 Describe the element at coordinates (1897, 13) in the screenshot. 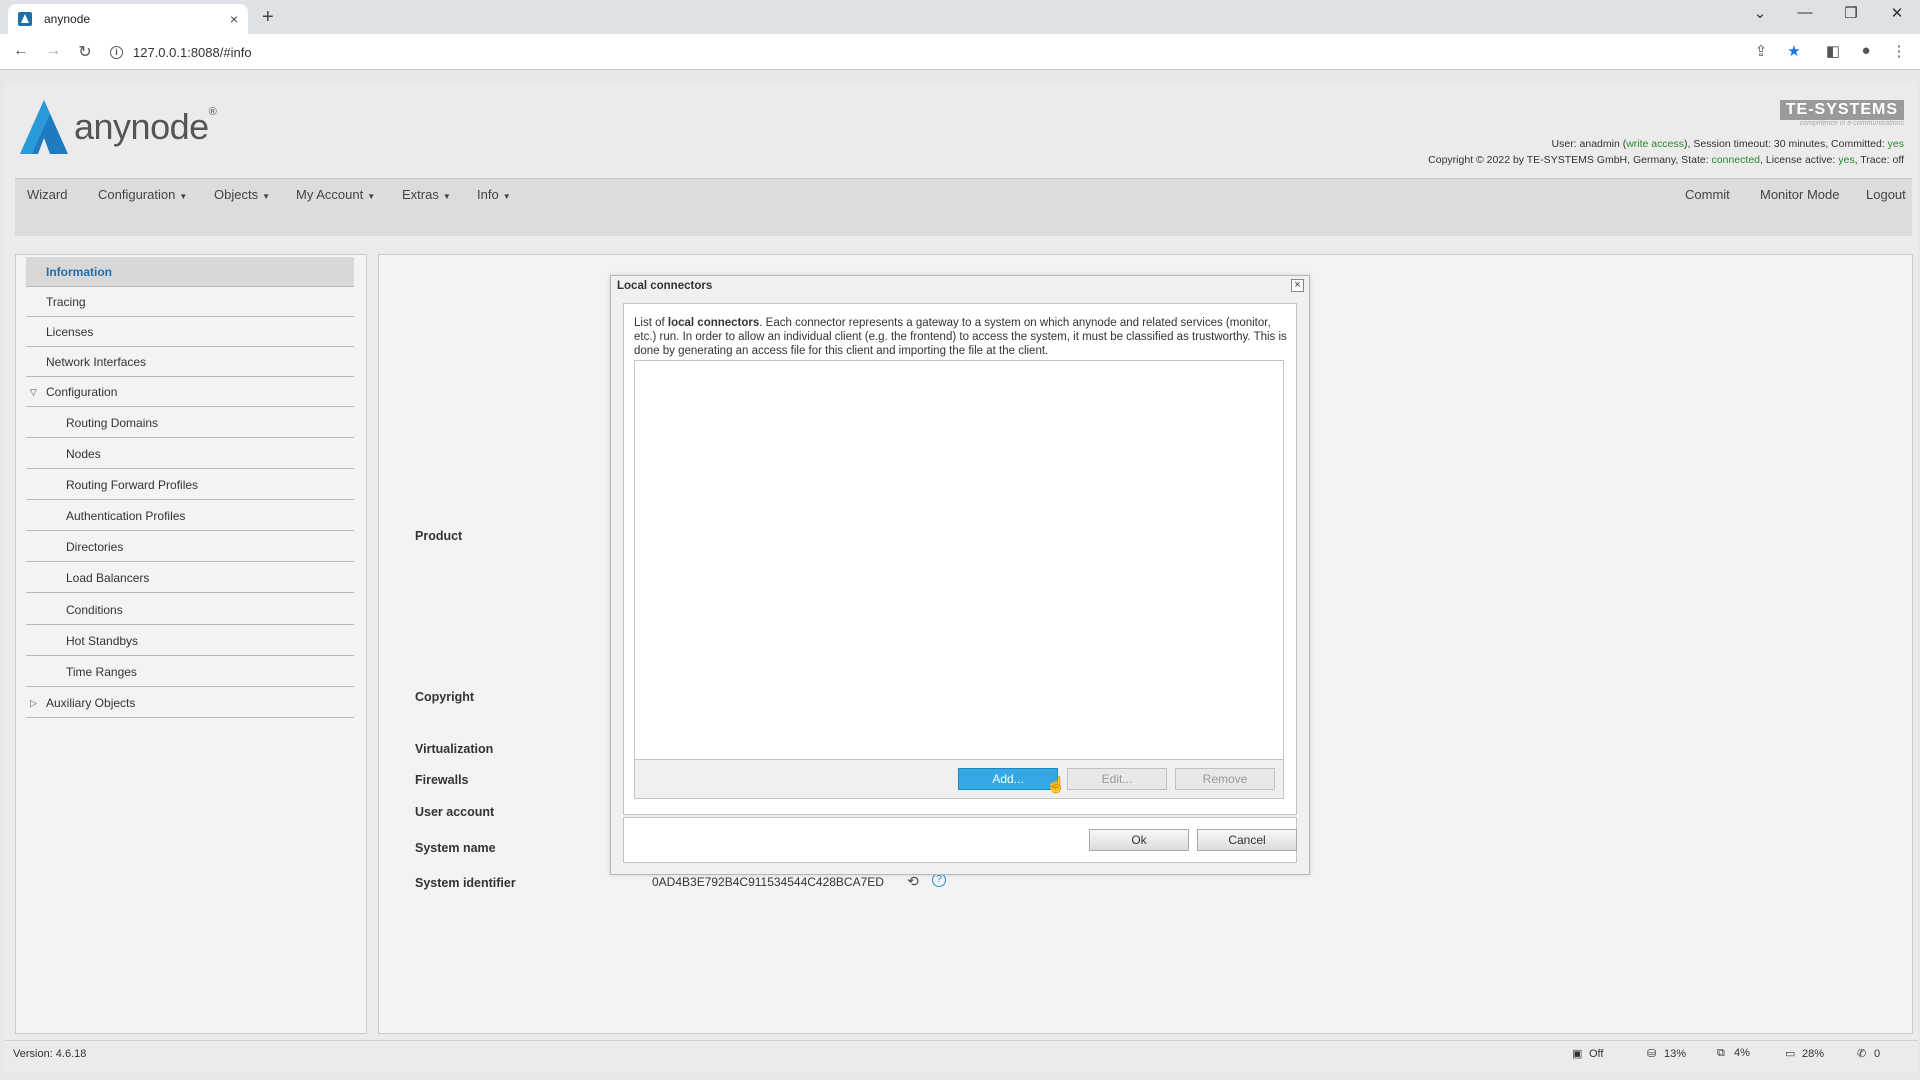

I see `window-close-icon: ✕` at that location.